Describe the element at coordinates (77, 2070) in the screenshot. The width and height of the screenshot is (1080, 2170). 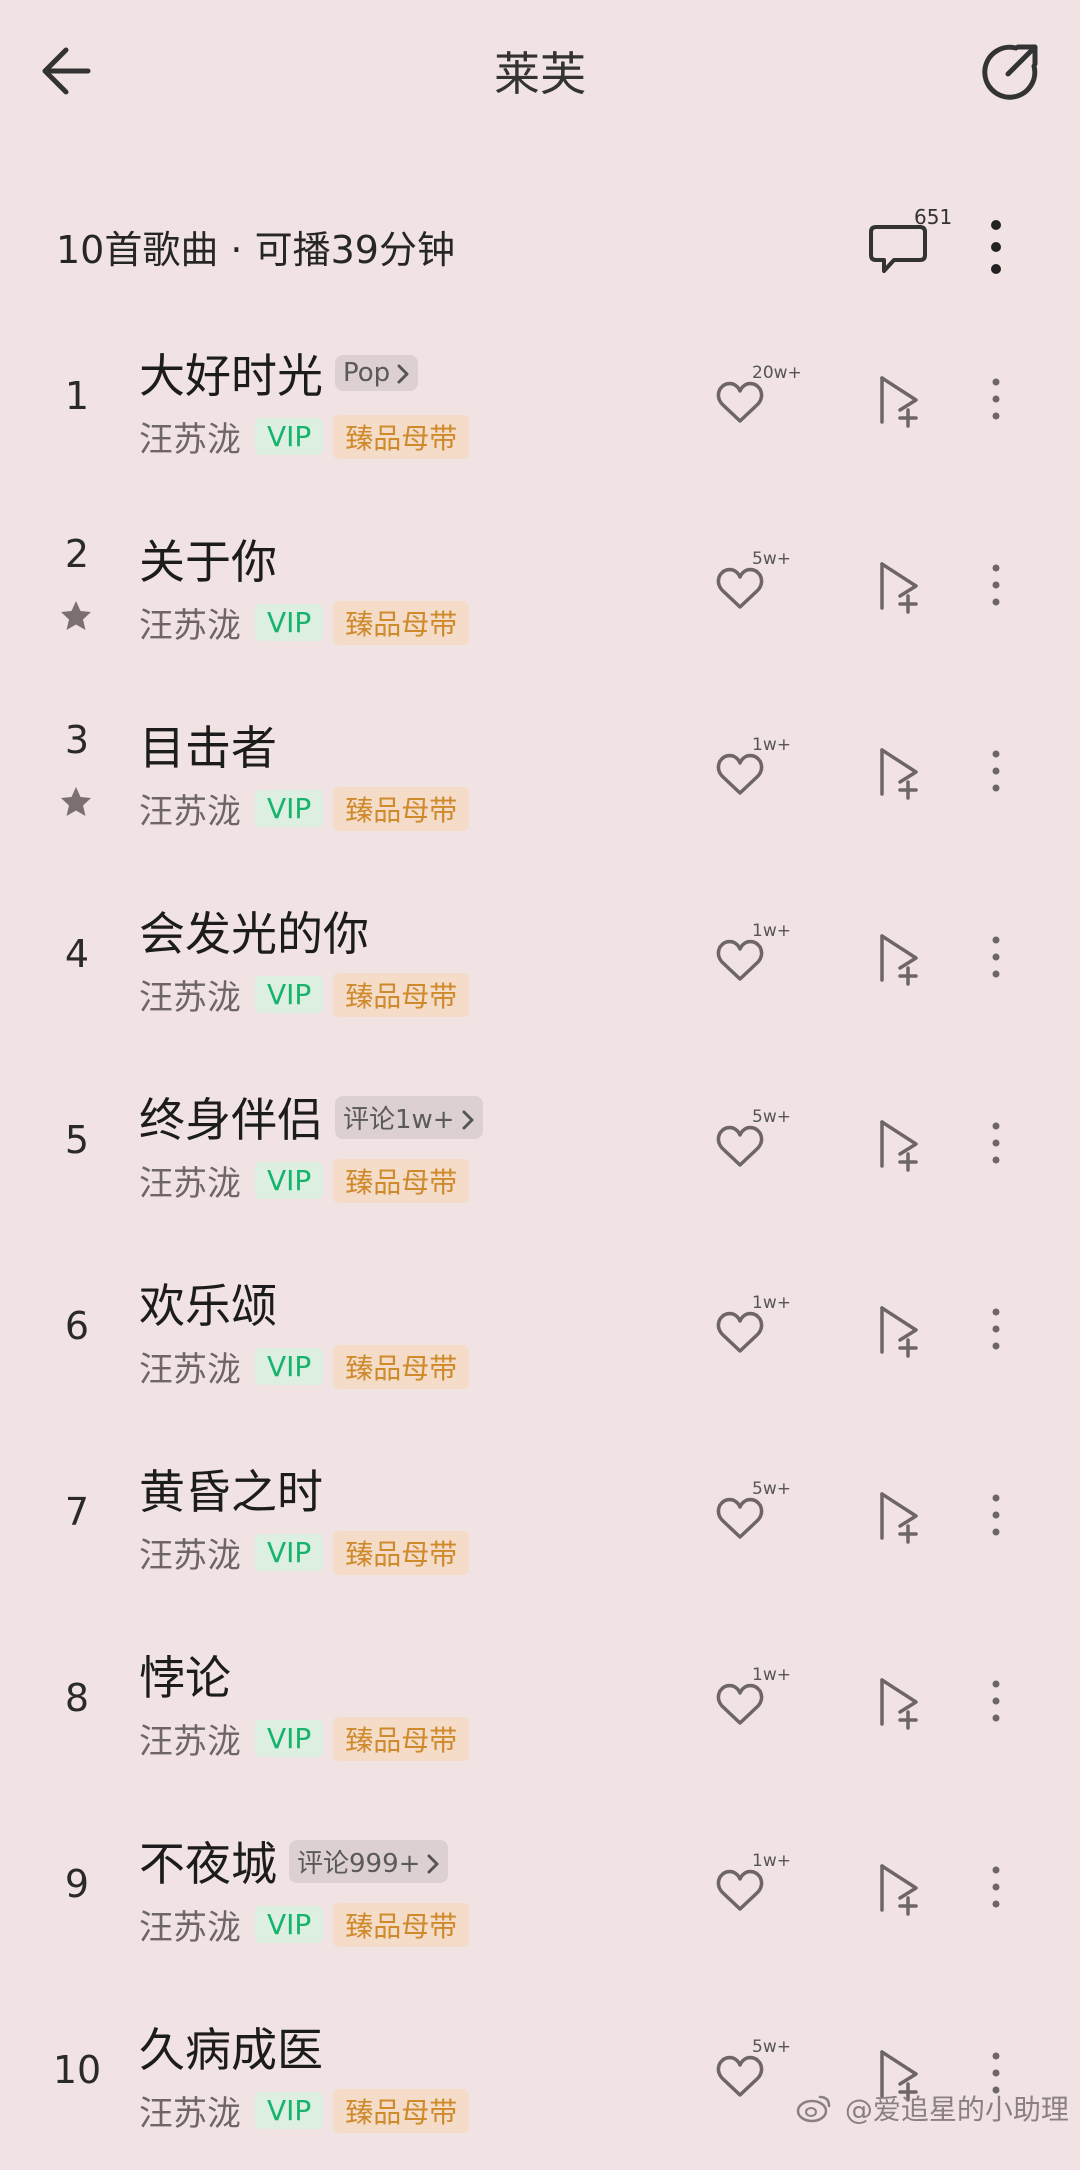
I see `song-index: 10` at that location.